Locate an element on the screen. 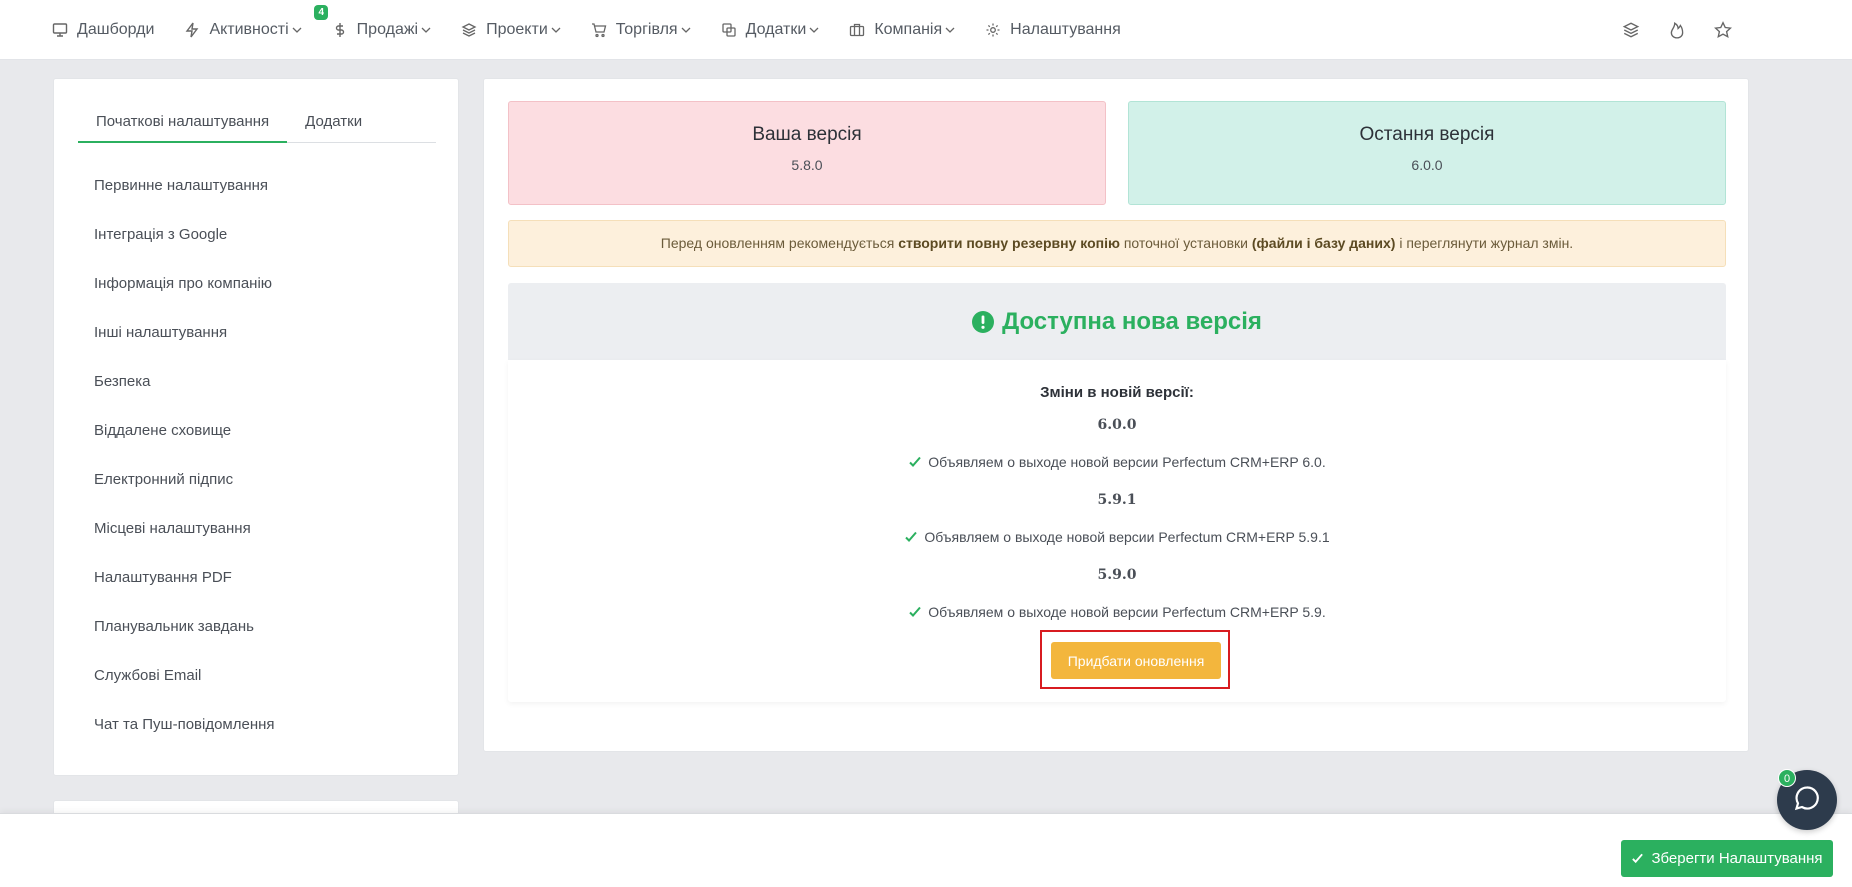  save-settings-button: Зберегти Налаштування is located at coordinates (1727, 858).